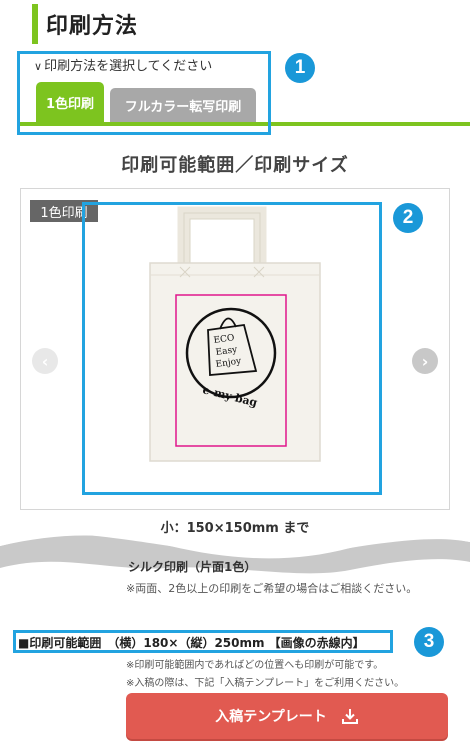 This screenshot has height=750, width=470. What do you see at coordinates (92, 26) in the screenshot?
I see `page-title: 印刷方法` at bounding box center [92, 26].